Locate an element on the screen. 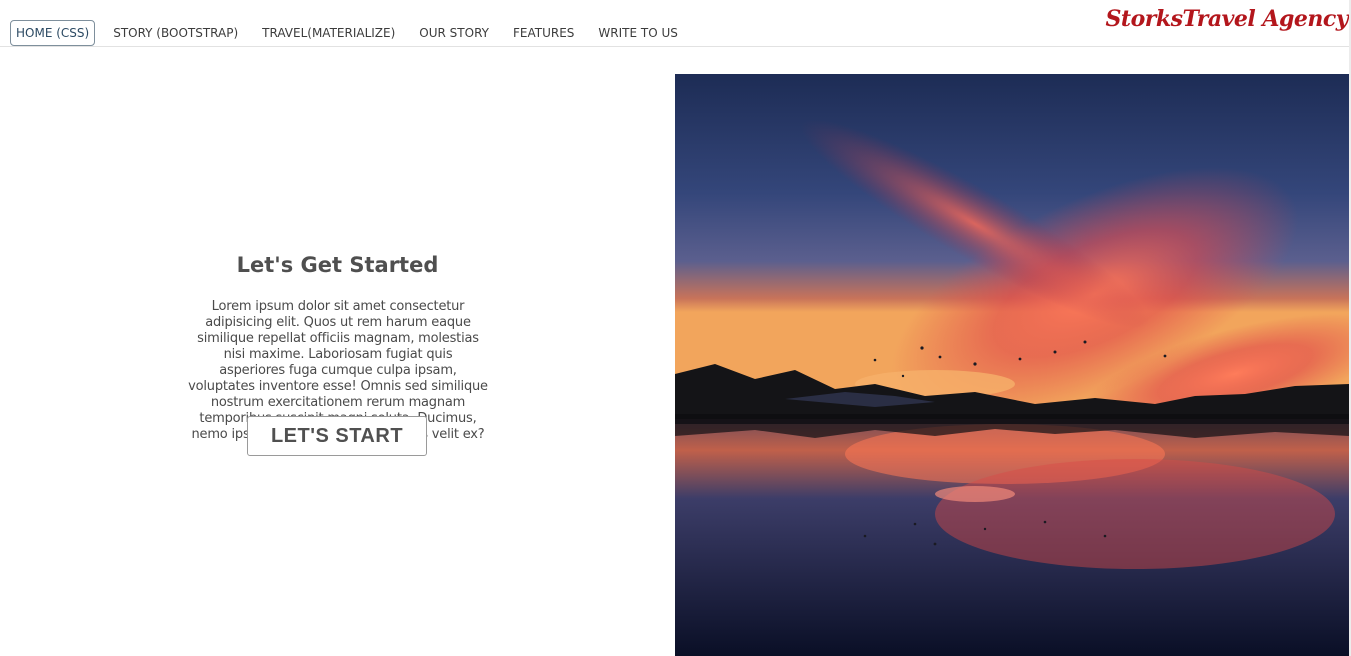 Image resolution: width=1351 pixels, height=656 pixels. hero-paragraph-line: nostrum exercitationem rerum magnam is located at coordinates (338, 402).